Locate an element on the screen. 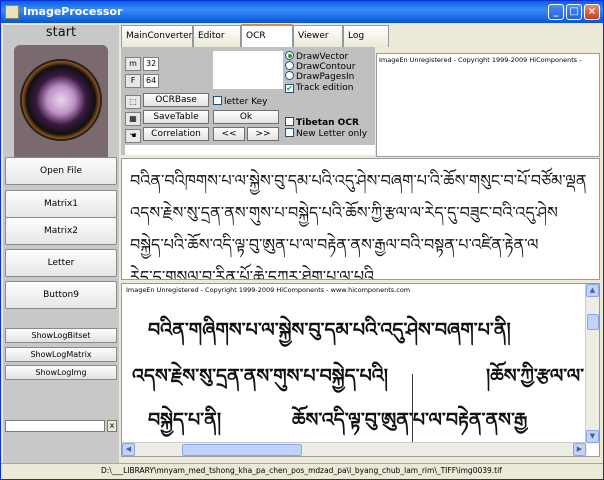 The image size is (604, 480). hand-icon: ☚ is located at coordinates (133, 136).